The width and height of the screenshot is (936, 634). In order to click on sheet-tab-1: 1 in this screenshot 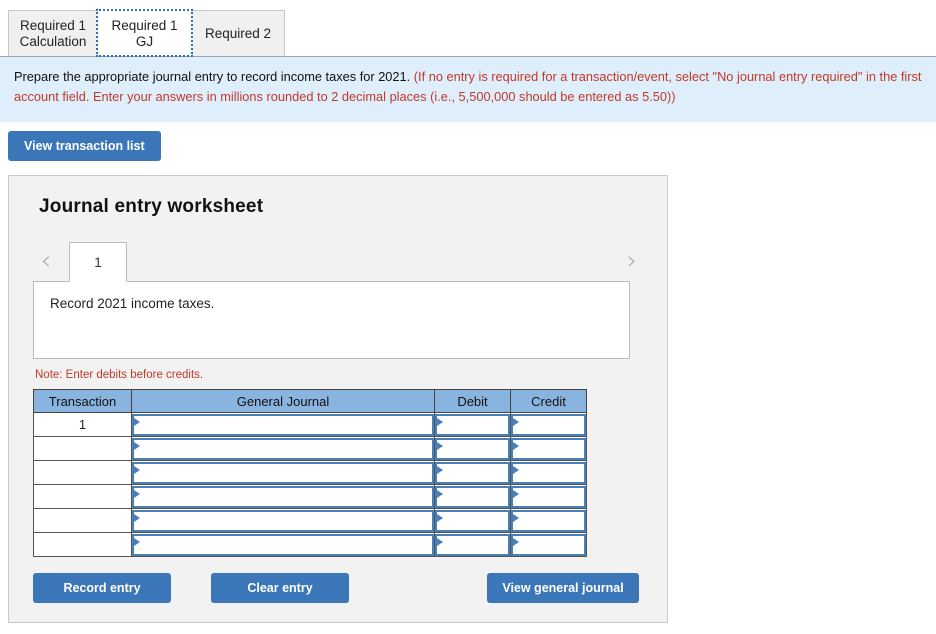, I will do `click(98, 262)`.